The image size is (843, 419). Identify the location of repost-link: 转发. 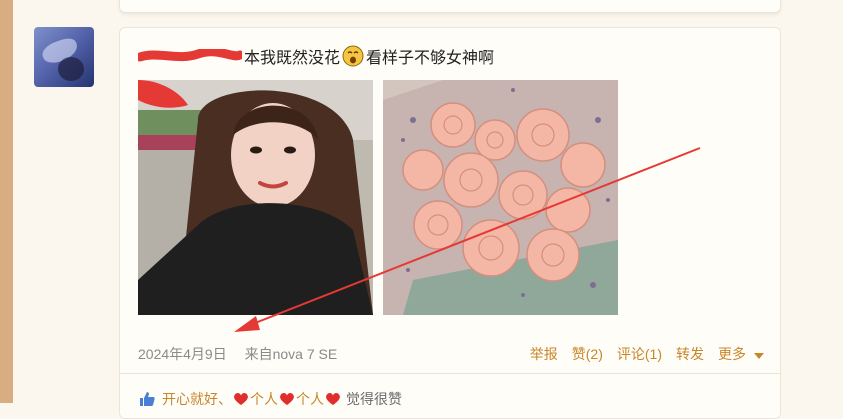
(690, 354).